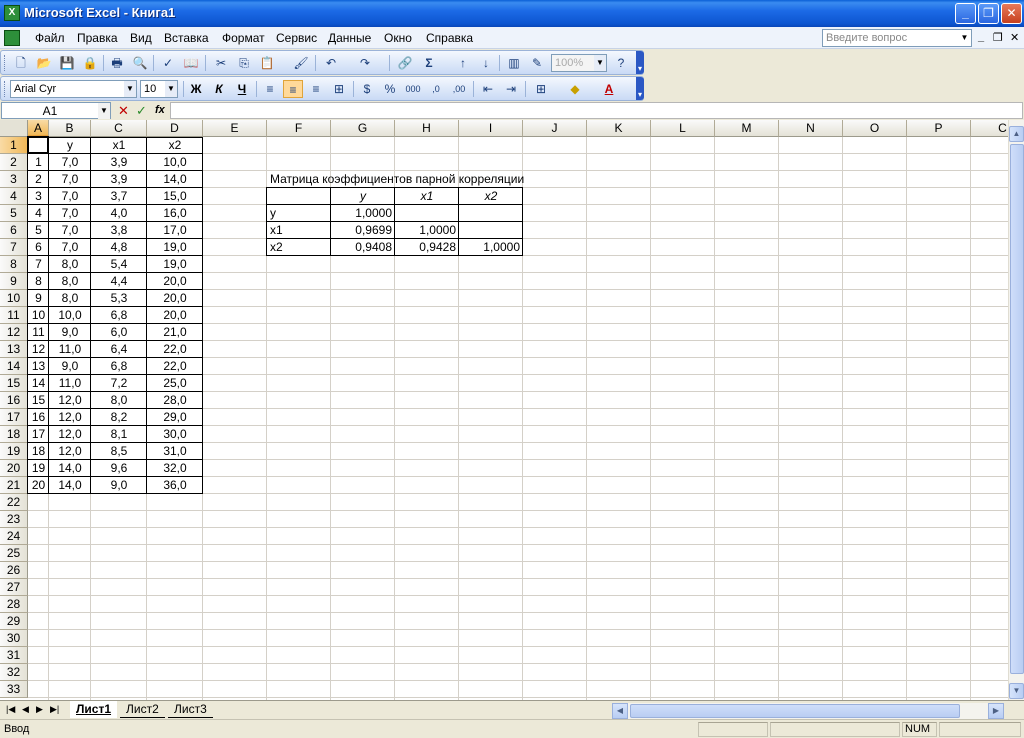 This screenshot has height=738, width=1024. Describe the element at coordinates (70, 145) in the screenshot. I see `data-header-cell: y` at that location.